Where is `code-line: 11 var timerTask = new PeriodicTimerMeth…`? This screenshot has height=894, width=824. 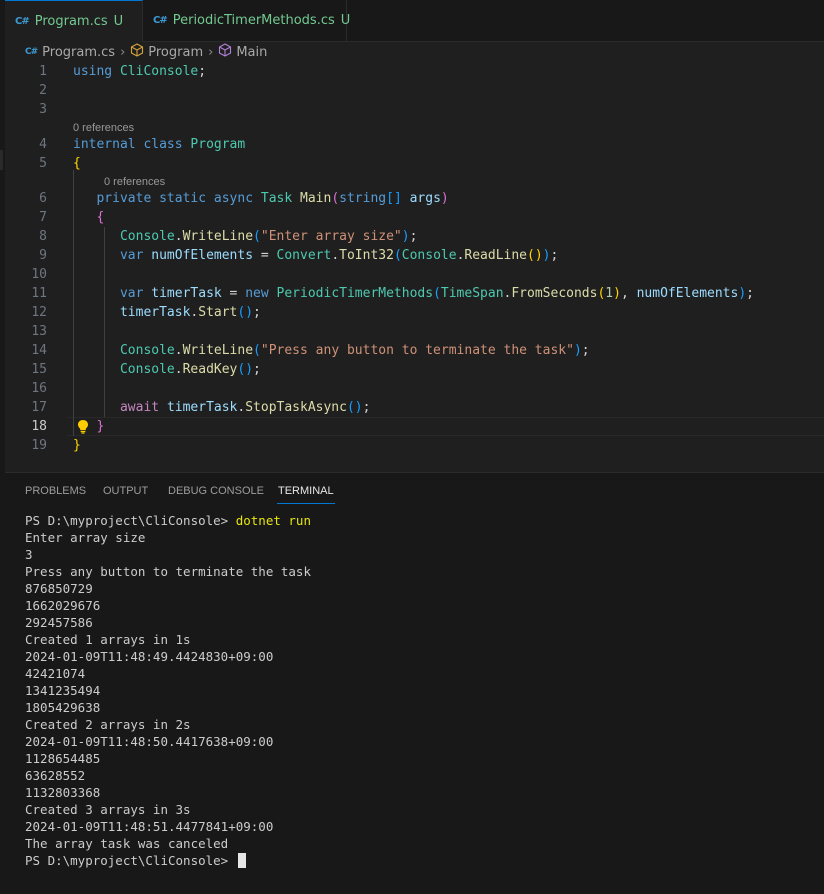
code-line: 11 var timerTask = new PeriodicTimerMeth… is located at coordinates (392, 293).